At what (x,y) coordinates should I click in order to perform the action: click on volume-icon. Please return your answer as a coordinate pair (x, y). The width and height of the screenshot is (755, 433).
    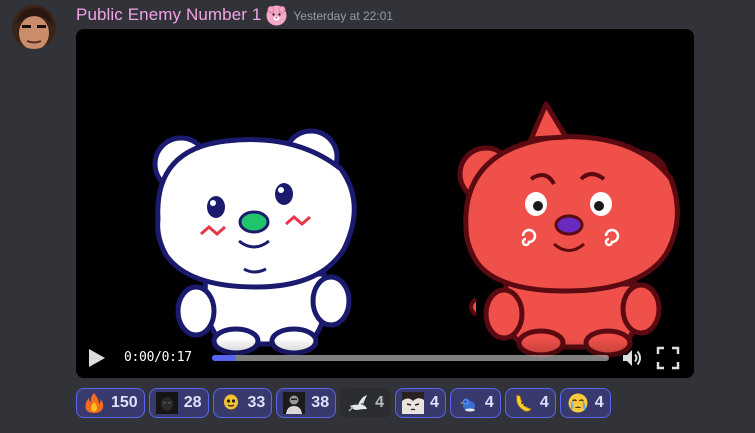
    Looking at the image, I should click on (632, 358).